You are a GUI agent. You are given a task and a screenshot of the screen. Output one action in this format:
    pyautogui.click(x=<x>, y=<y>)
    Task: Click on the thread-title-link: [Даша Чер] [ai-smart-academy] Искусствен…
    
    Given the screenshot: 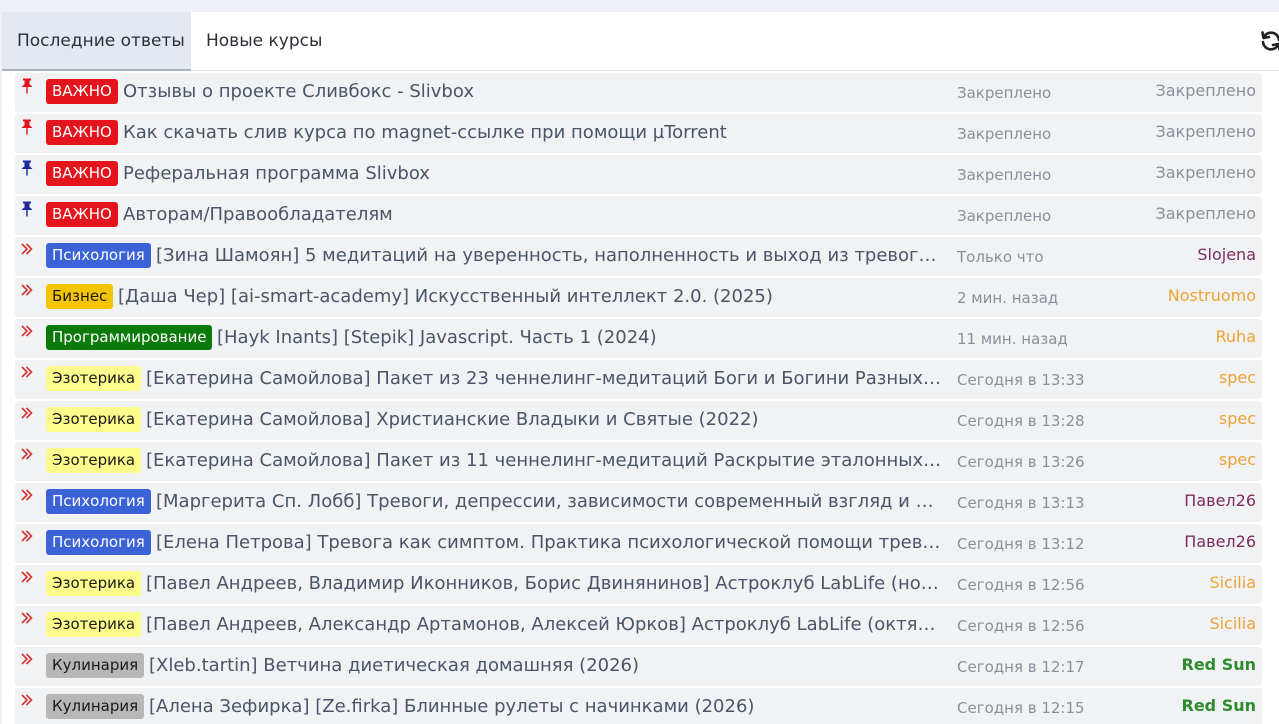 What is the action you would take?
    pyautogui.click(x=531, y=297)
    